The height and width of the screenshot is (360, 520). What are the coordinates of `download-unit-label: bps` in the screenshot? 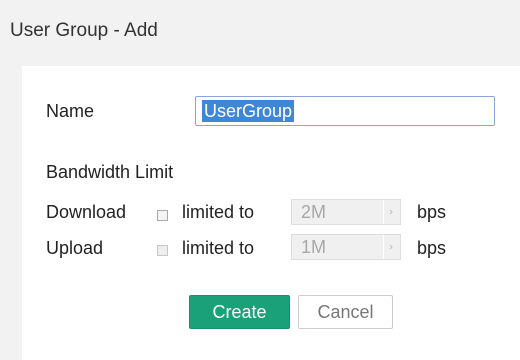 It's located at (432, 212).